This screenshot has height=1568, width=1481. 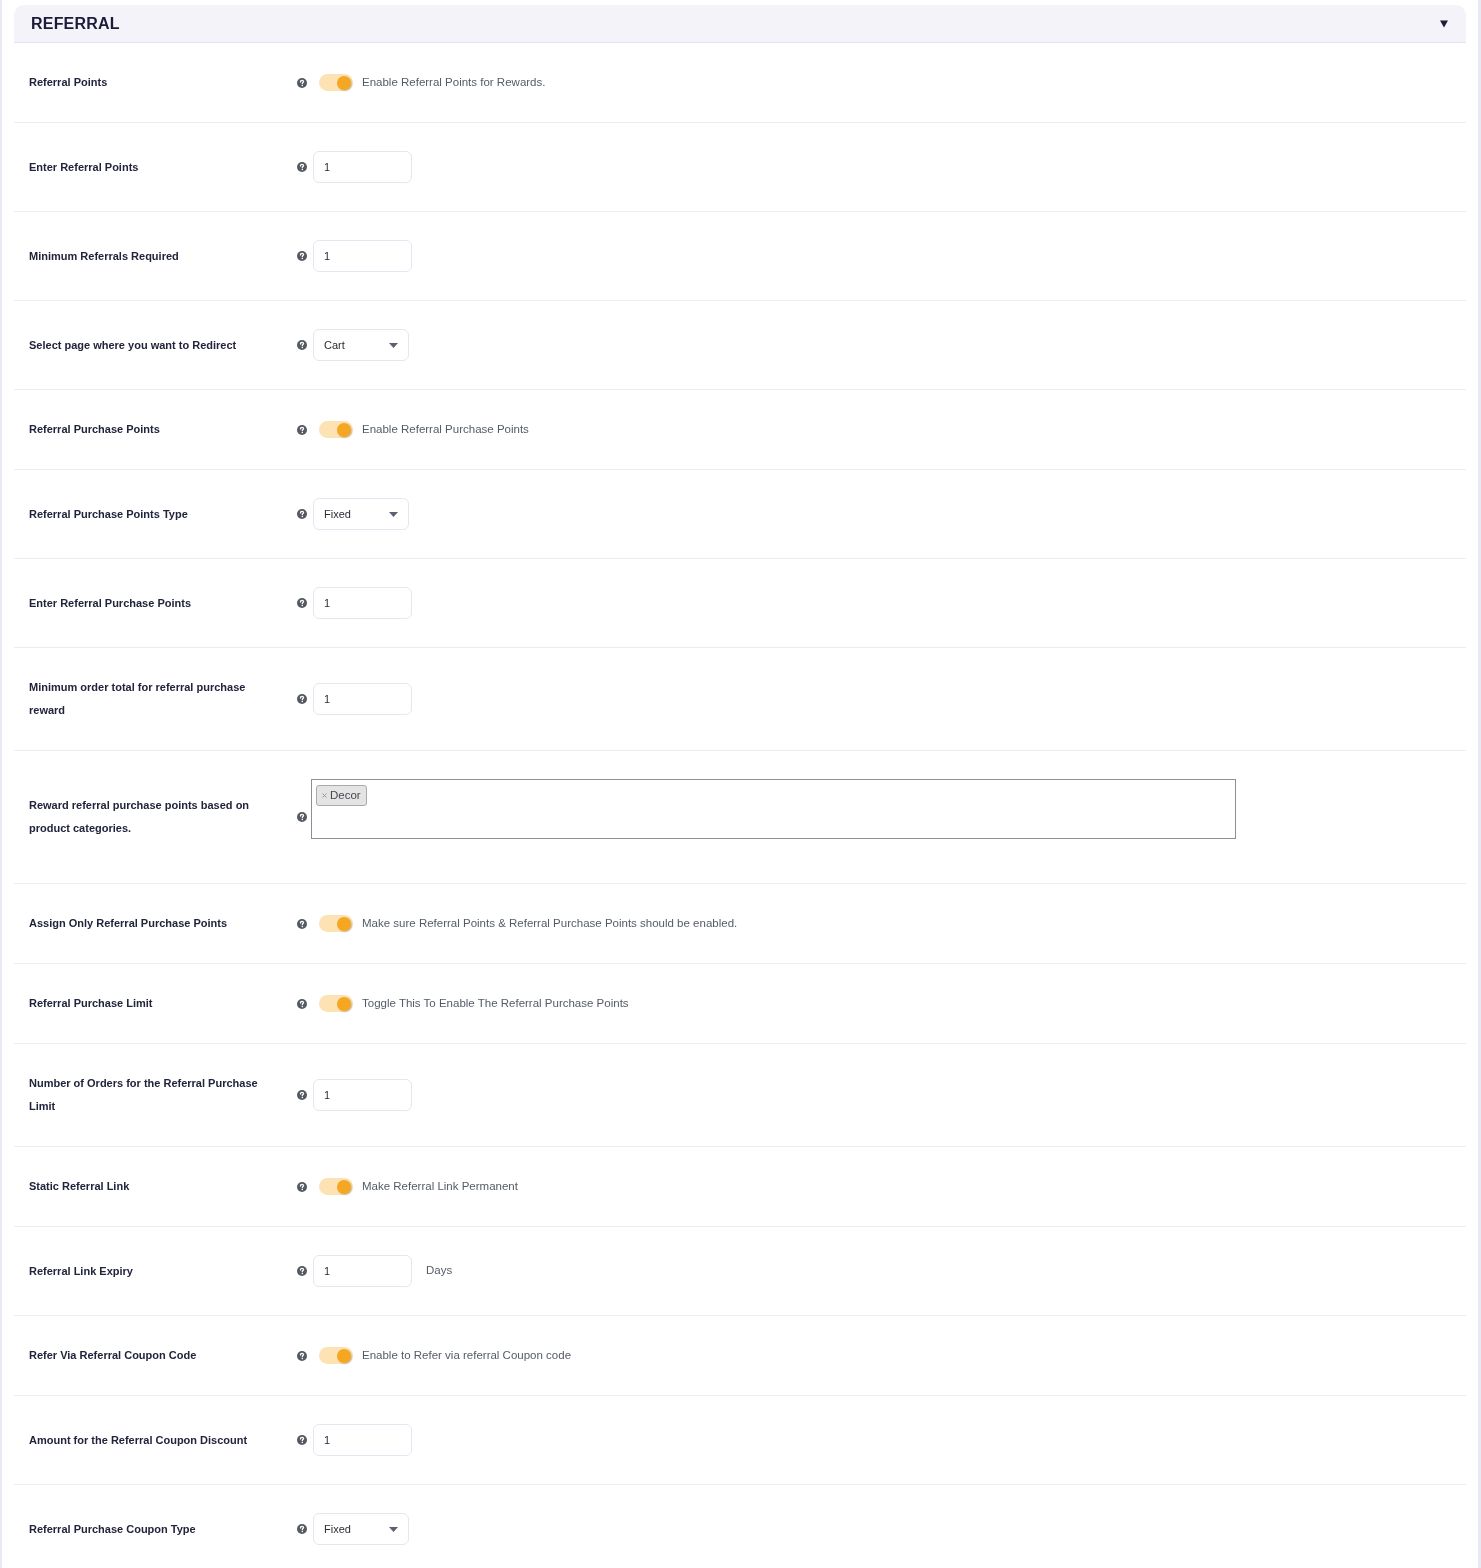 I want to click on toggle-description: Make Referral Link Permanent, so click(x=440, y=1186).